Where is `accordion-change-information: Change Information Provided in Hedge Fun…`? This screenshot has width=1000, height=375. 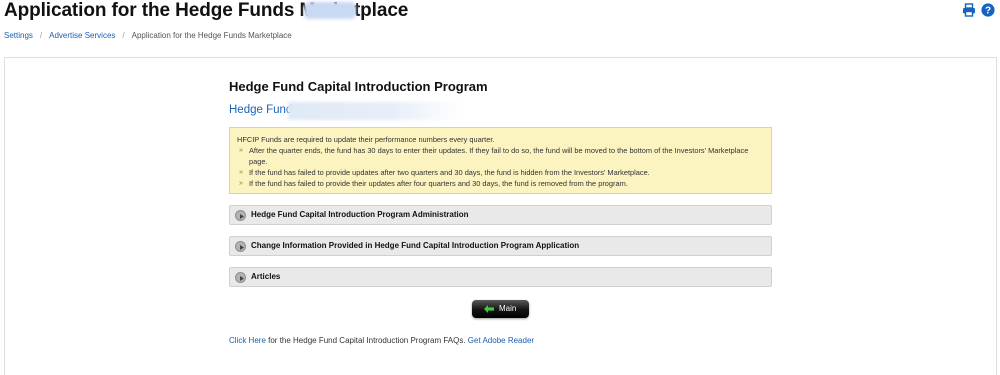
accordion-change-information: Change Information Provided in Hedge Fun… is located at coordinates (500, 246).